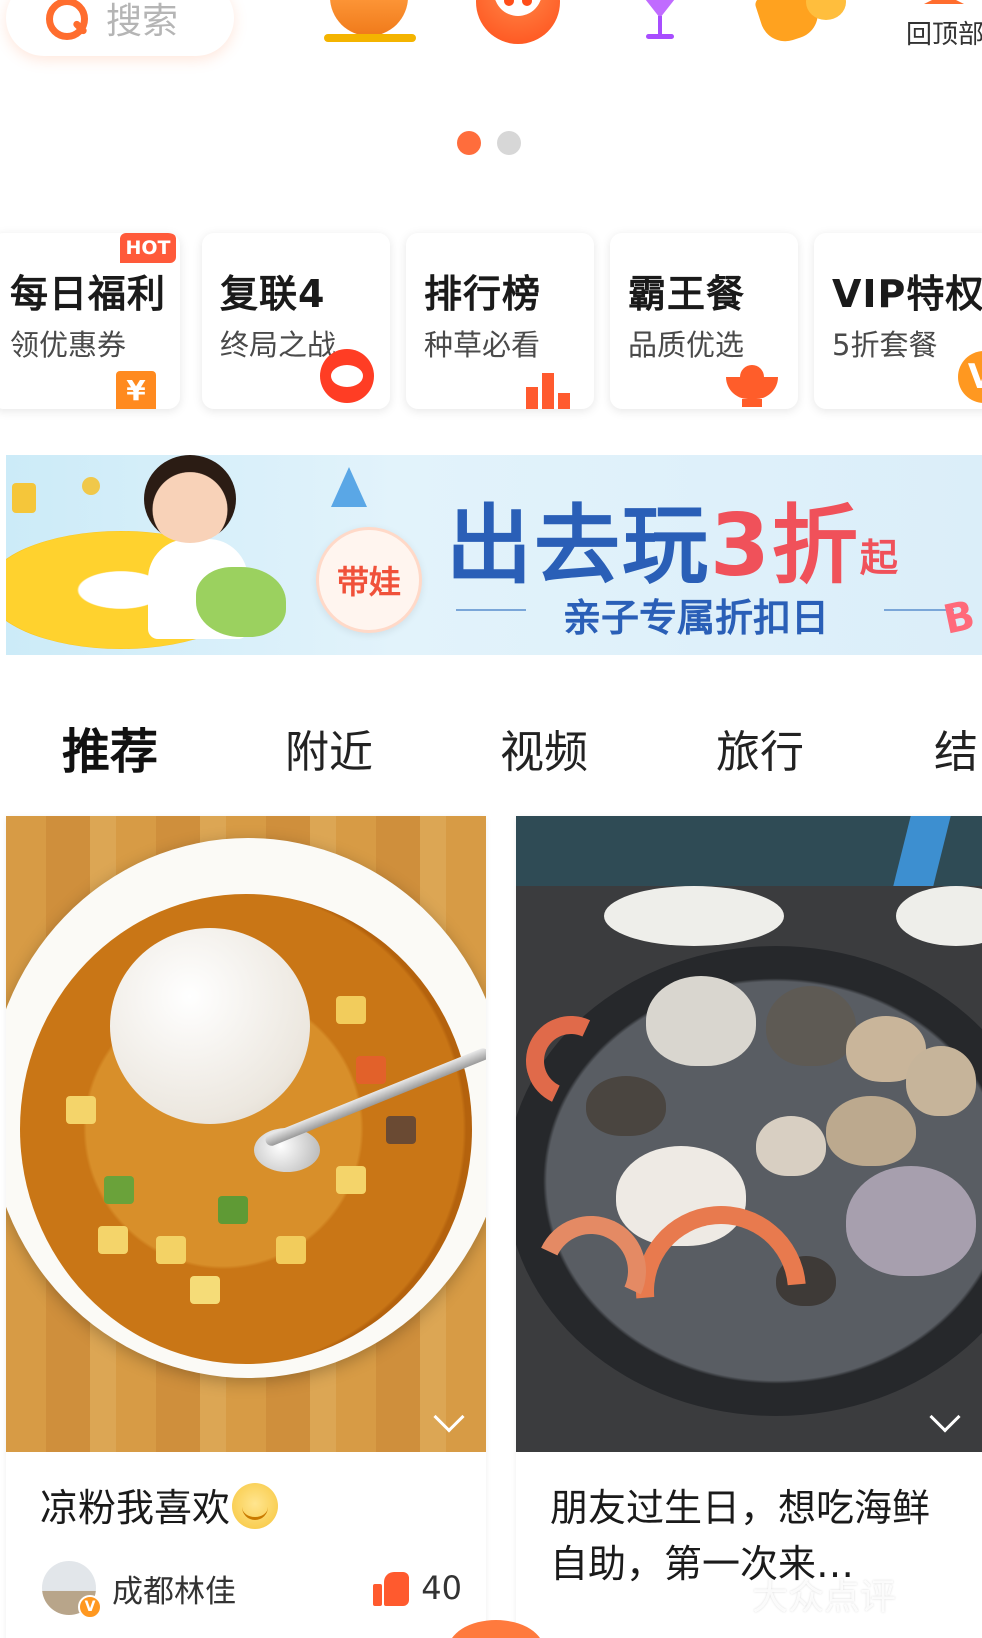 The height and width of the screenshot is (1638, 982). What do you see at coordinates (24, 498) in the screenshot?
I see `decor-block` at bounding box center [24, 498].